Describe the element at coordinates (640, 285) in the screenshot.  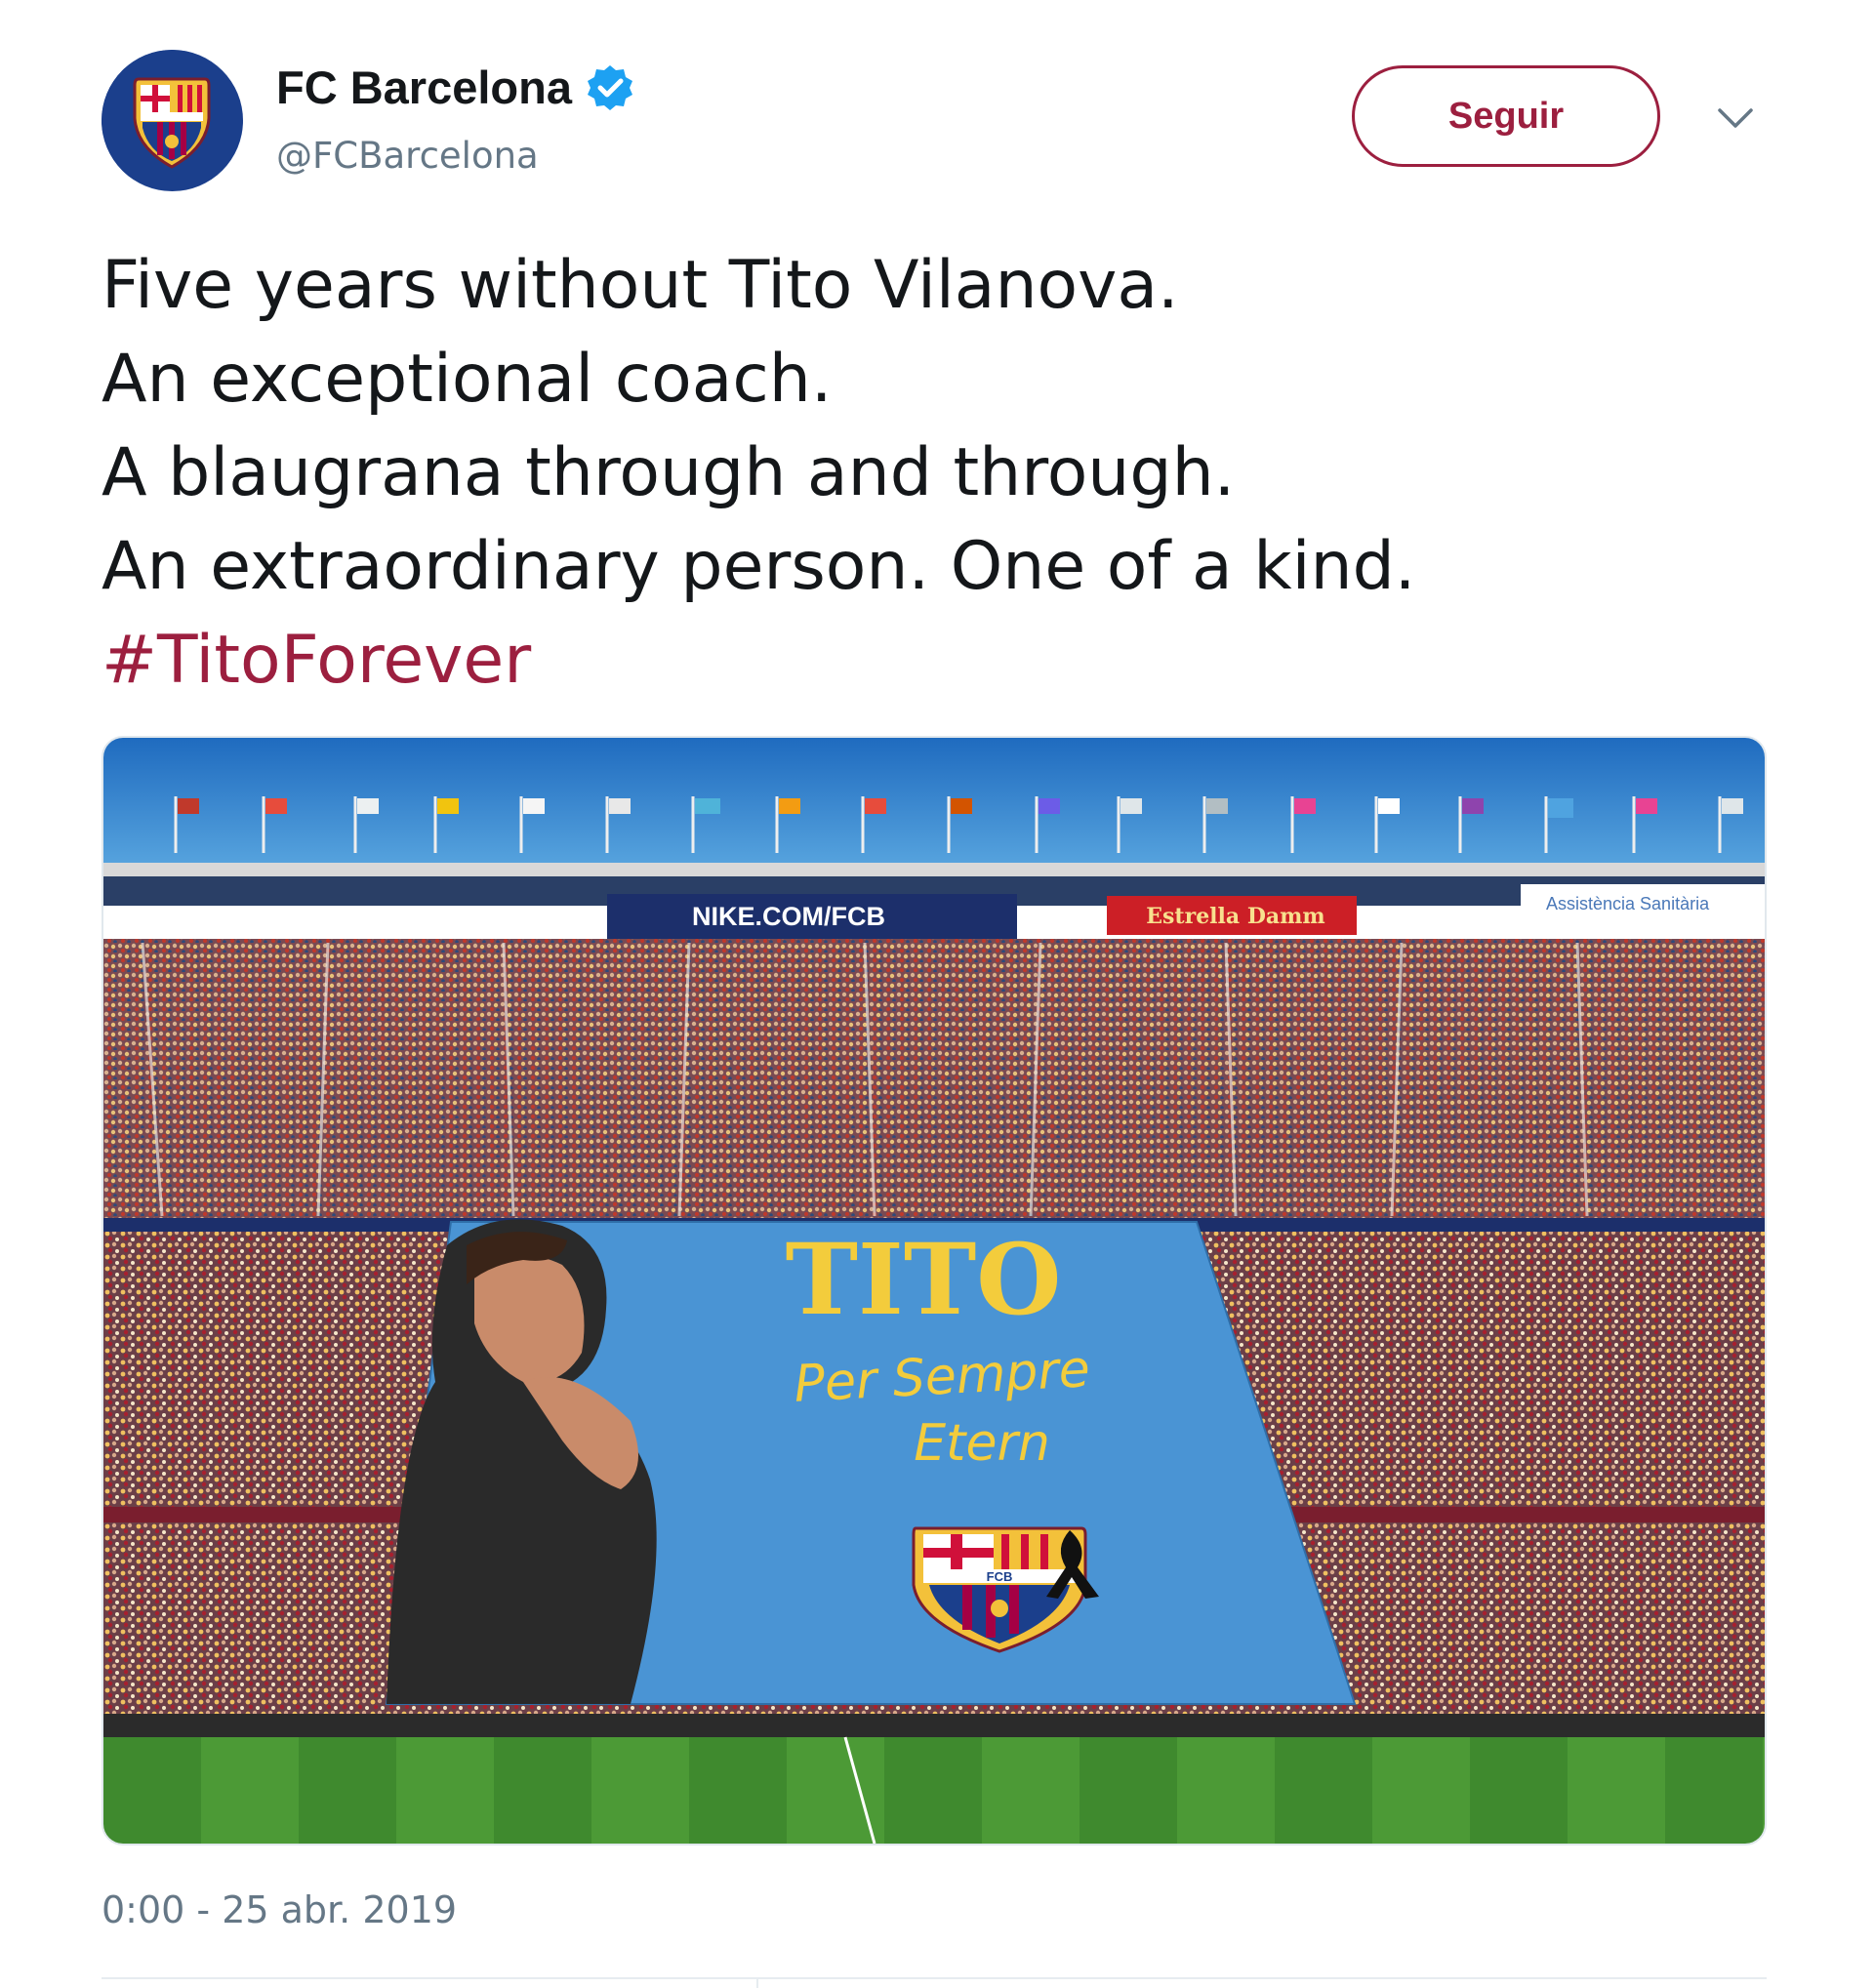
I see `tweet-line: Five years without Tito Vilanova.` at that location.